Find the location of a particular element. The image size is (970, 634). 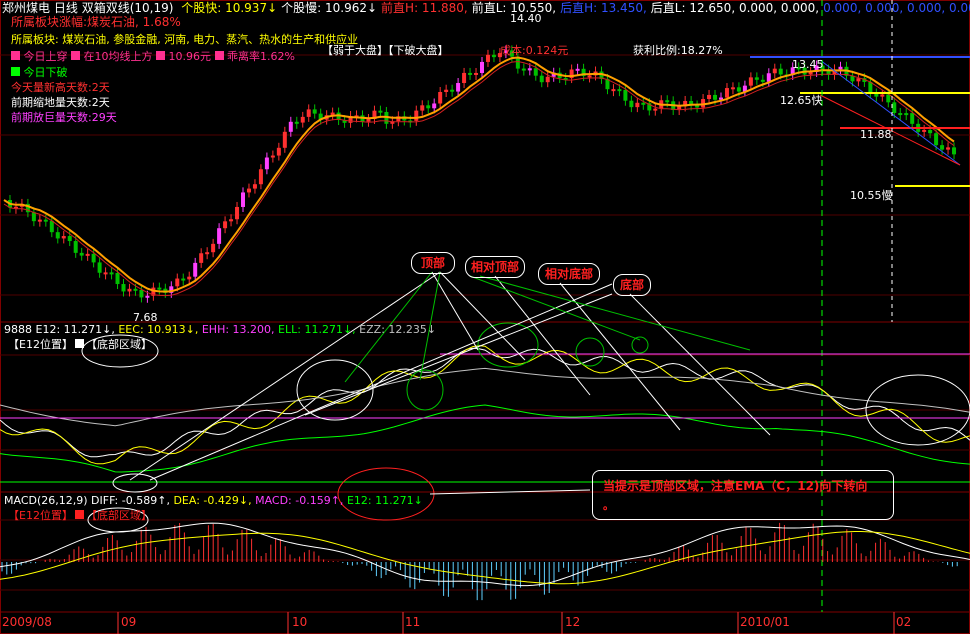

panel3-dea: DEA: -0.429↓, is located at coordinates (212, 500).